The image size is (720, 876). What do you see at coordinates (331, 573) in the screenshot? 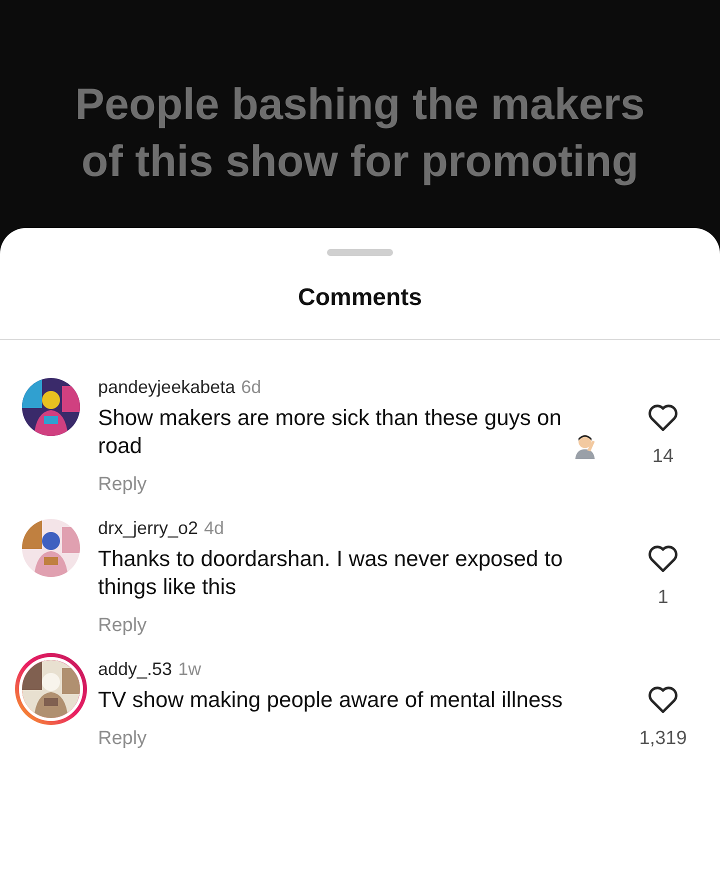
I see `comment-text: Thanks to doordarshan. I was never exposed to things like this` at bounding box center [331, 573].